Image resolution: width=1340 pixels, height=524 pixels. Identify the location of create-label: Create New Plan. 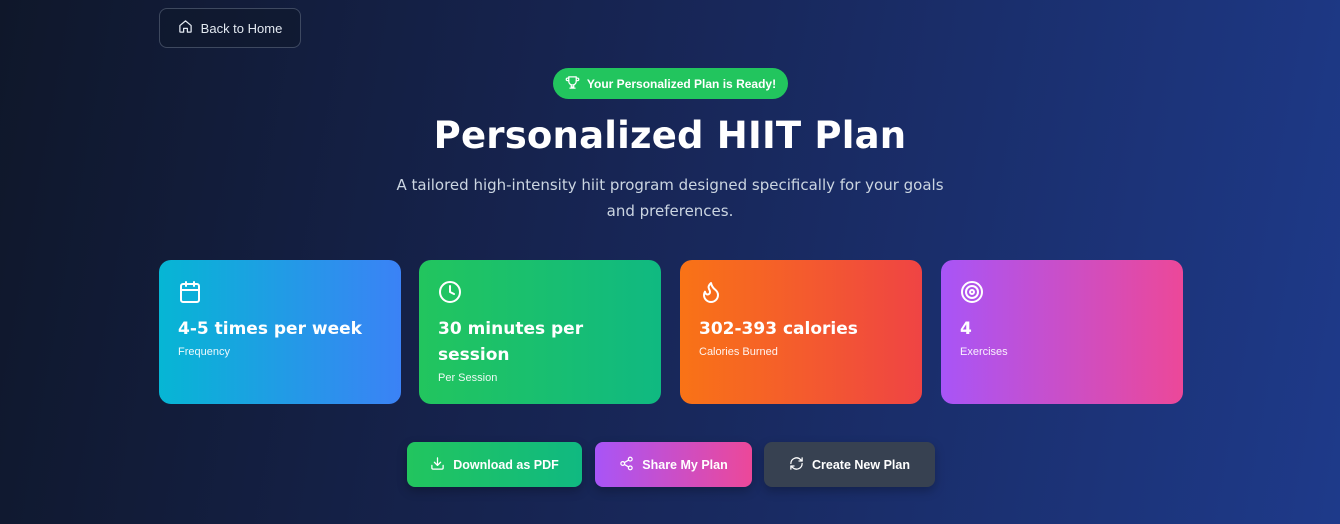
(861, 464).